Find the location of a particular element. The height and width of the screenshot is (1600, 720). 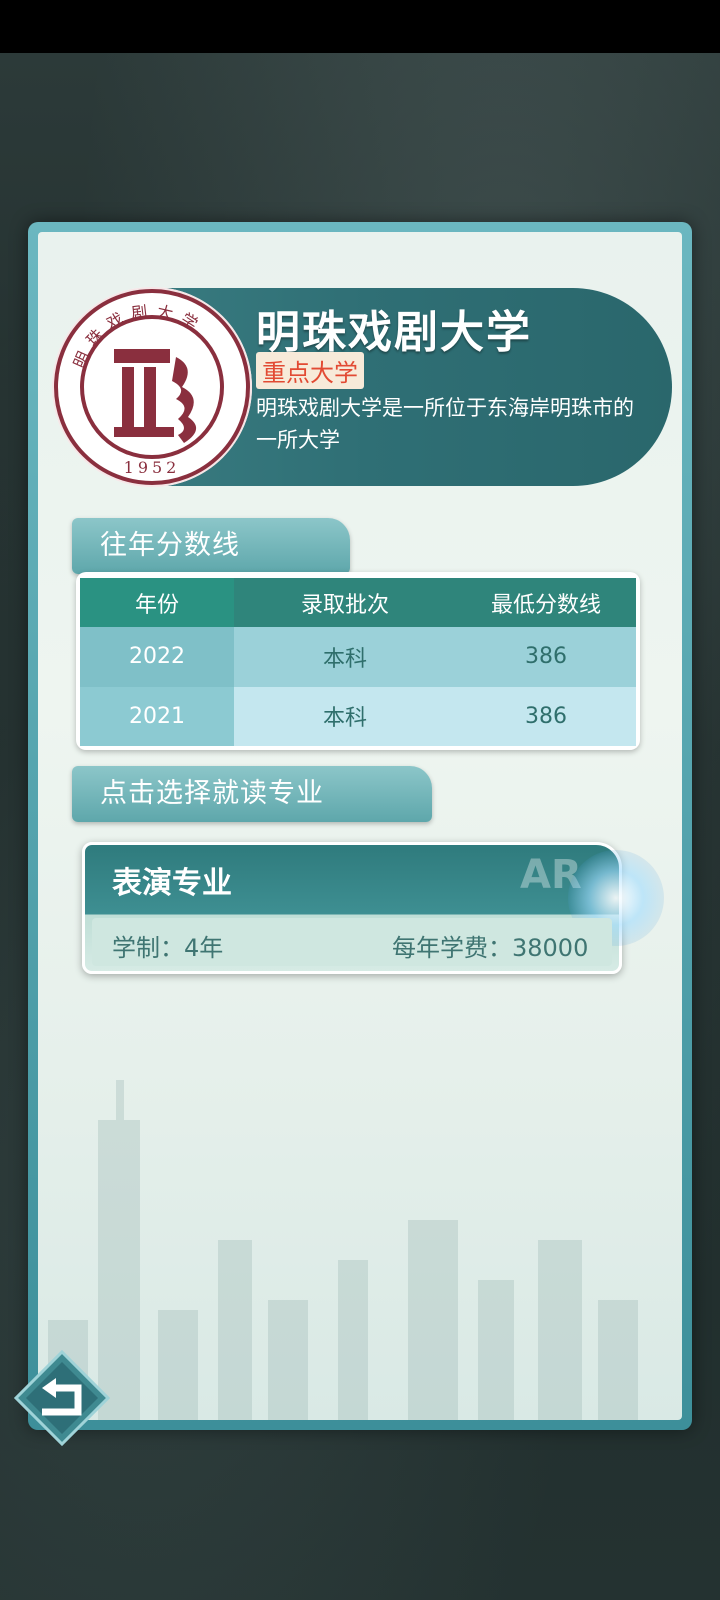

school-description: 明珠戏剧大学是一所位于东海岸明珠市的一所大学 is located at coordinates (445, 424).